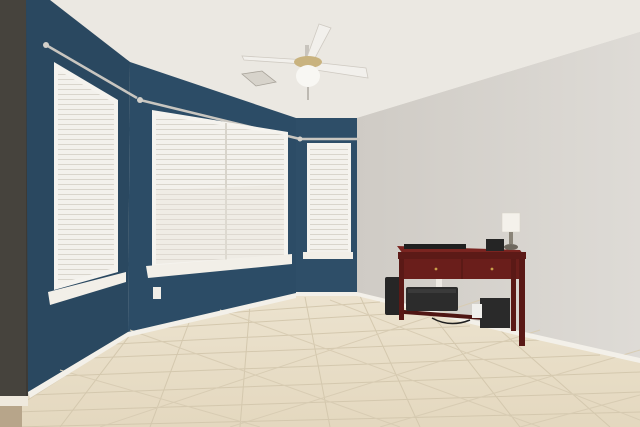  Describe the element at coordinates (328, 201) in the screenshot. I see `window-right` at that location.